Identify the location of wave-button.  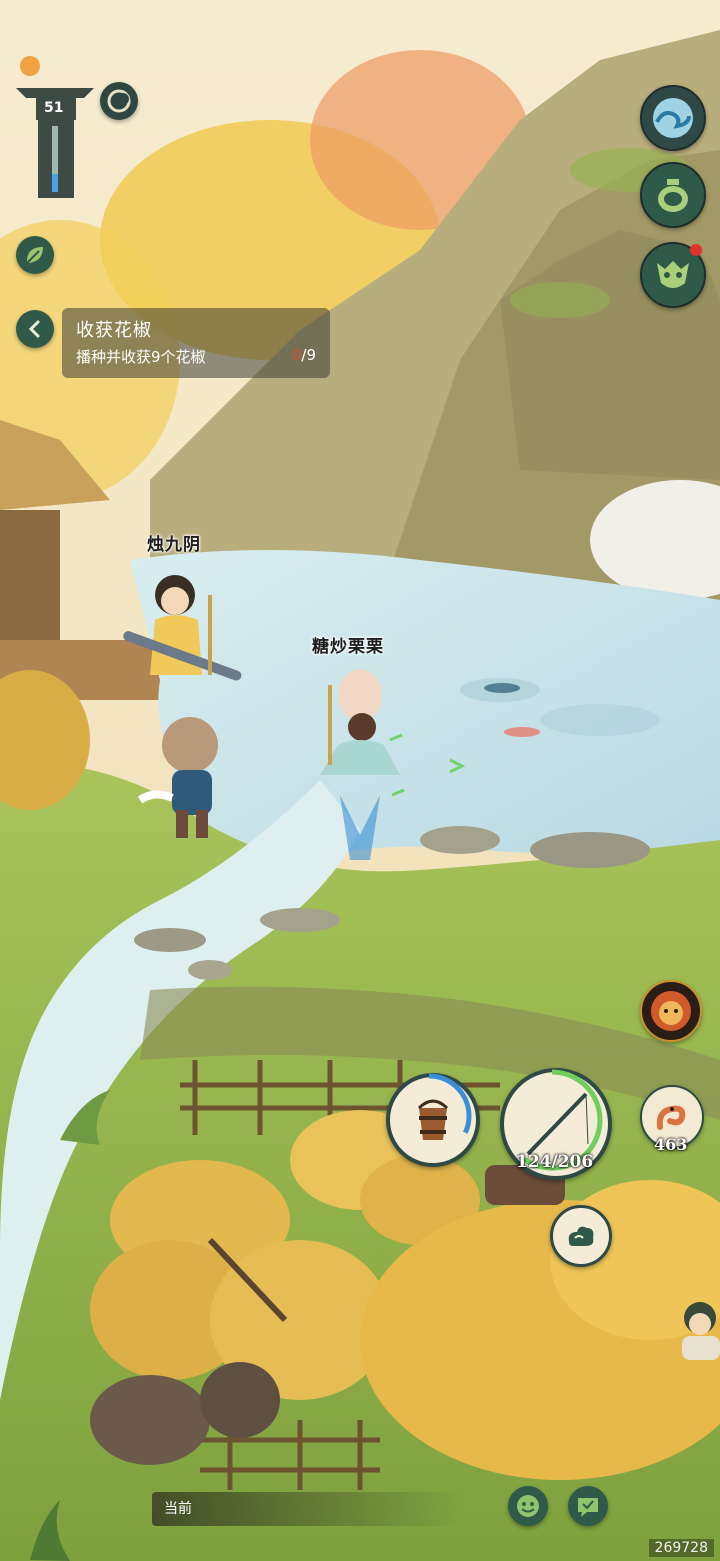
(673, 118).